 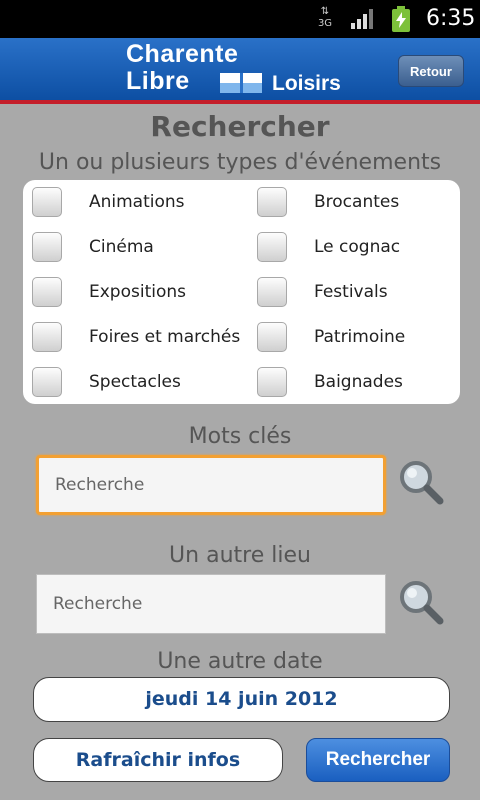 I want to click on keywords-input, so click(x=211, y=485).